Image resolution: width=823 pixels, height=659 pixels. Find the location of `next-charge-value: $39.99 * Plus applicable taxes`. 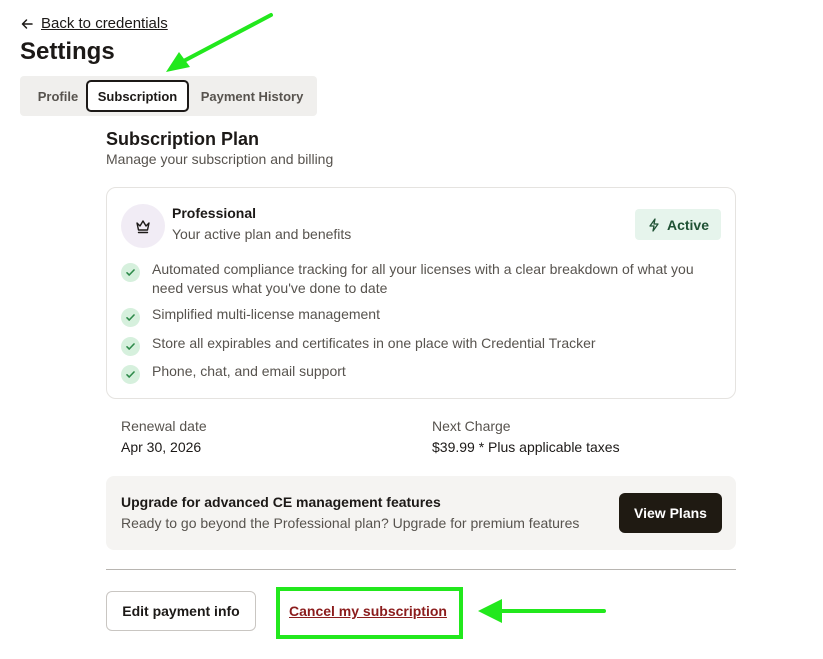

next-charge-value: $39.99 * Plus applicable taxes is located at coordinates (526, 447).